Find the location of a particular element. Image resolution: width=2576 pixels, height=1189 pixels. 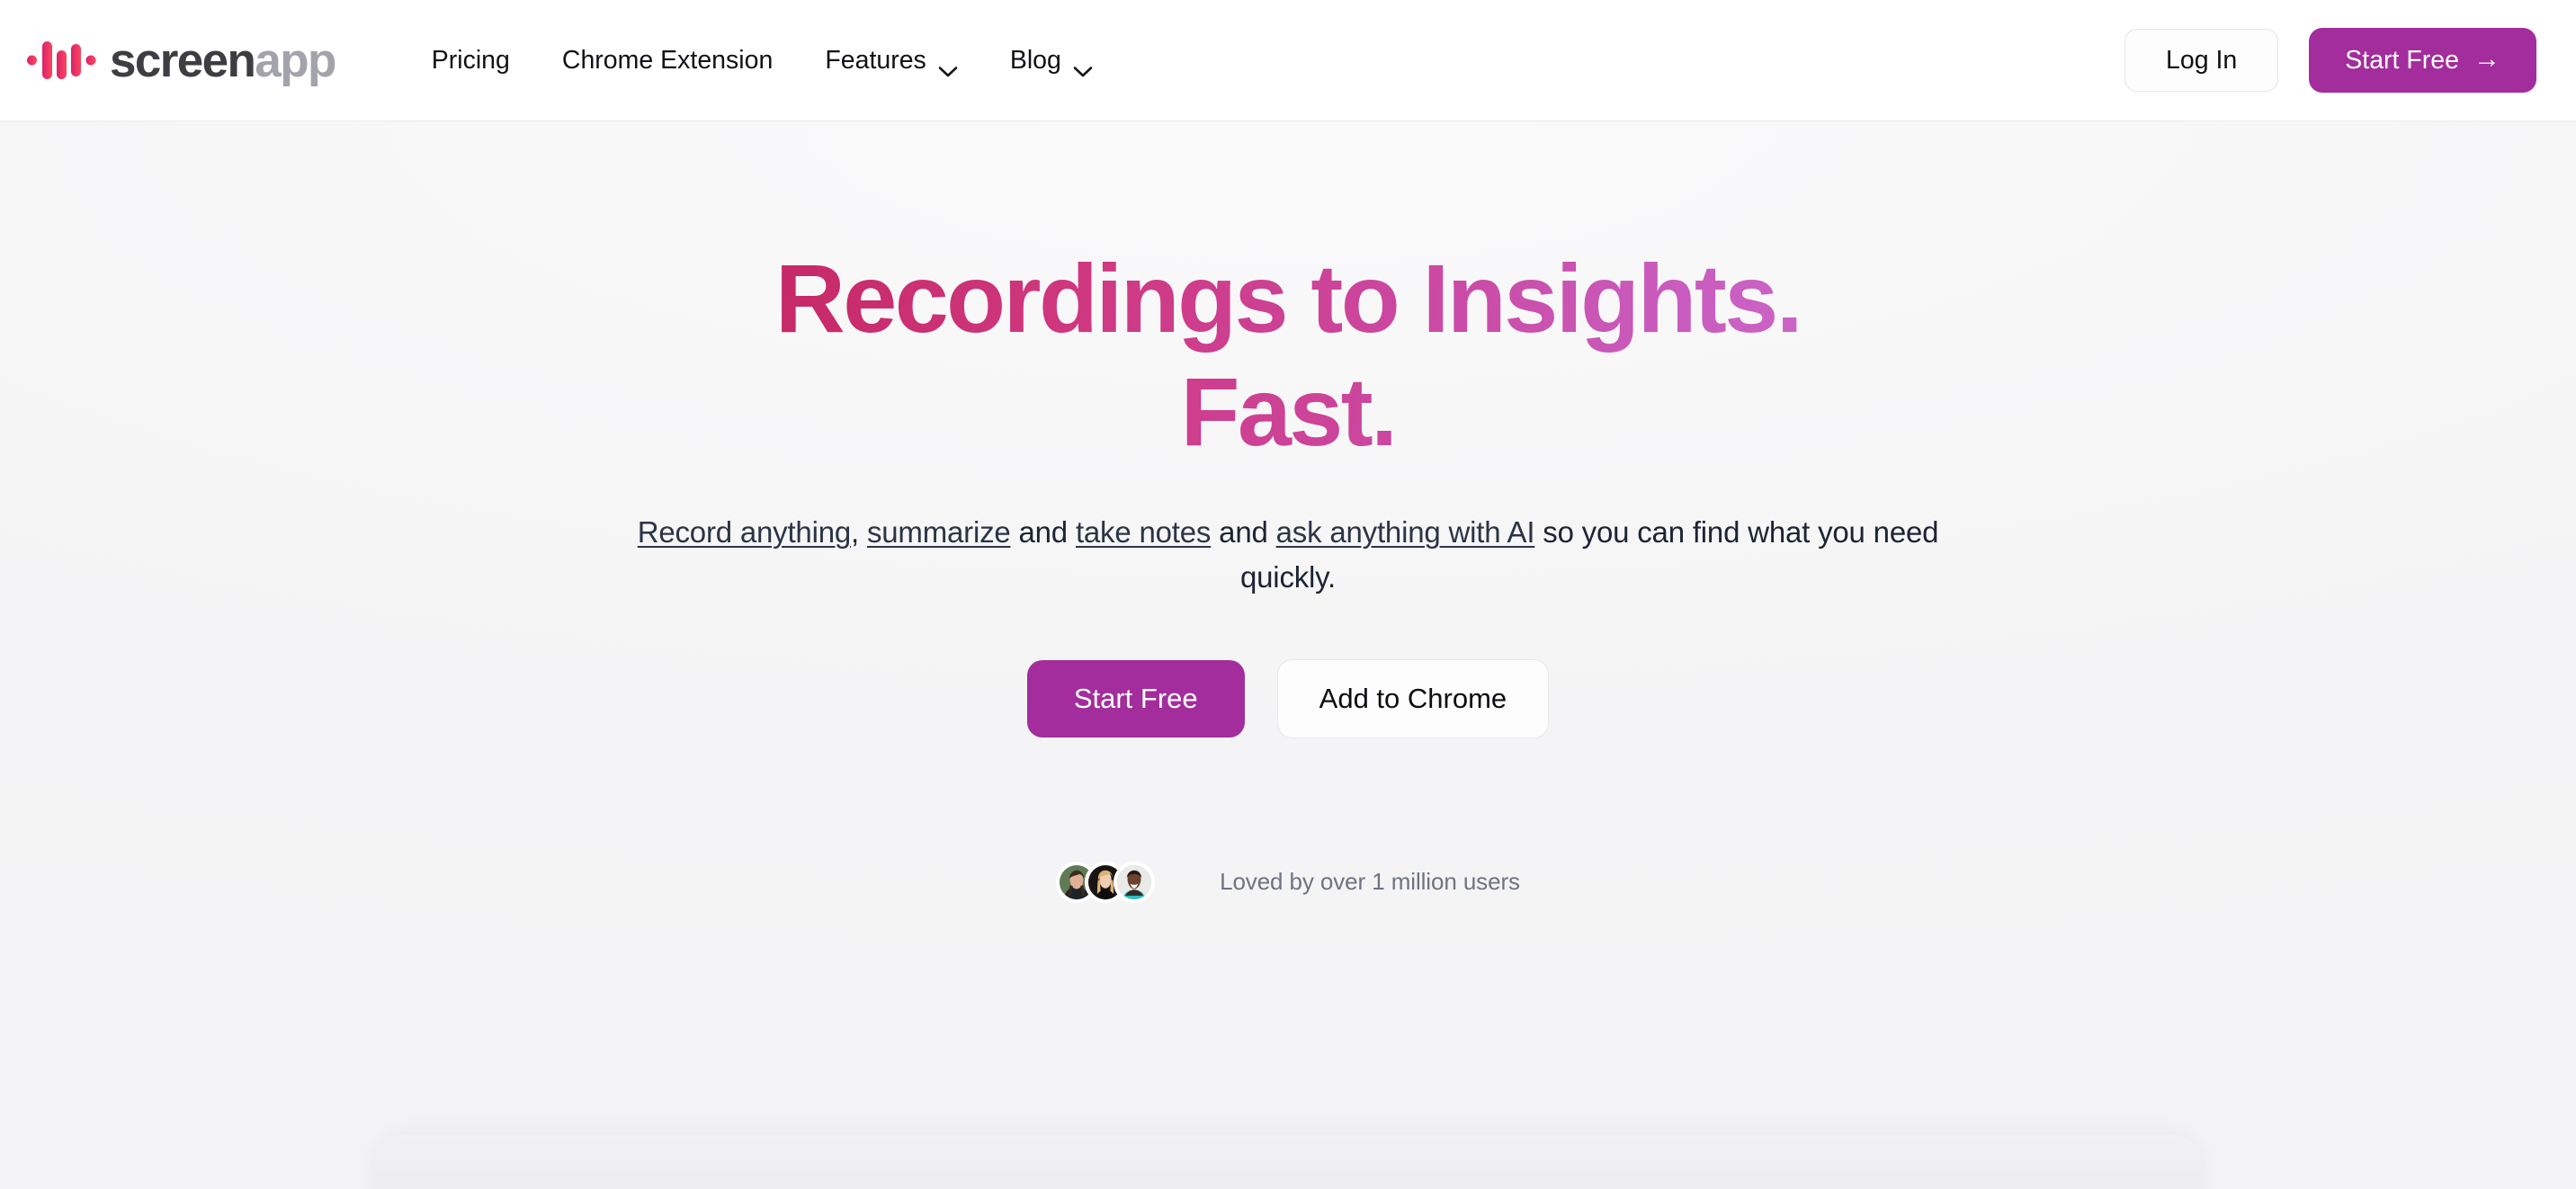

nav-item-label: Pricing is located at coordinates (470, 60).